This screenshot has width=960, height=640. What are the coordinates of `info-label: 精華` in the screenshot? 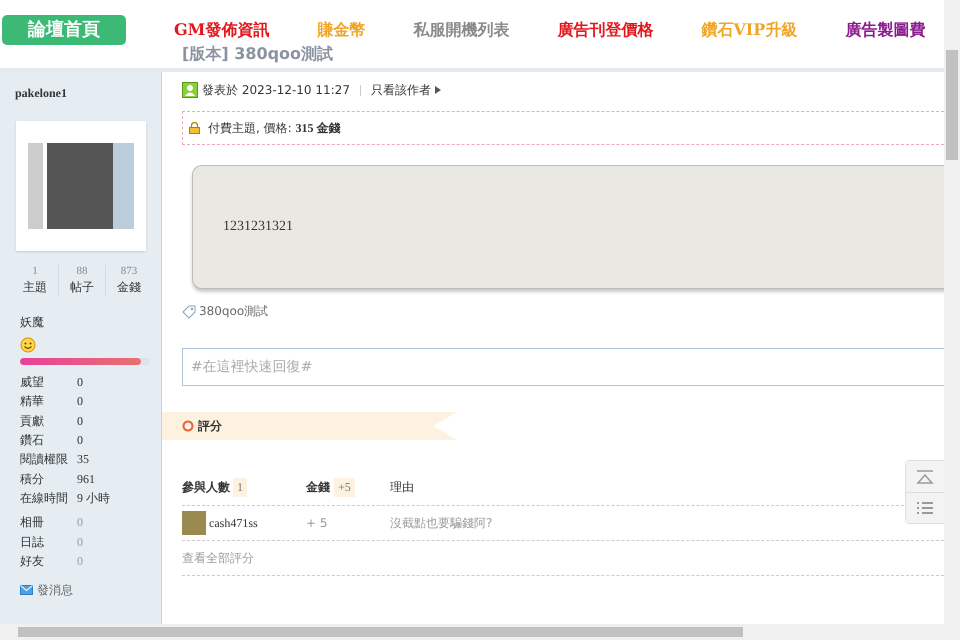 It's located at (32, 401).